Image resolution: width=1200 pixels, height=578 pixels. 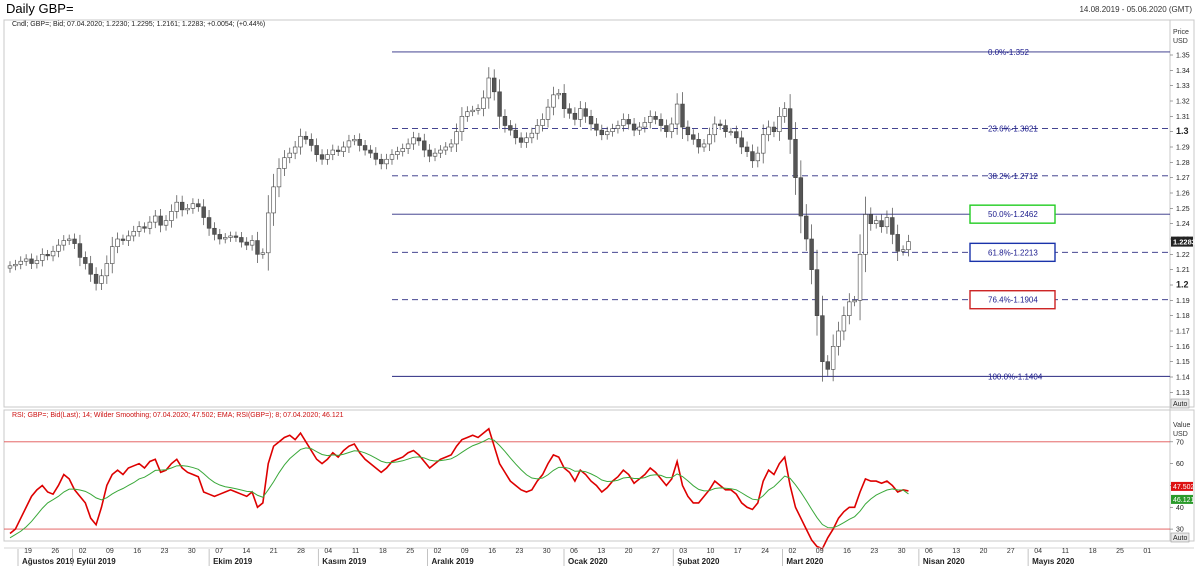 I want to click on rsi-ema-line, so click(x=459, y=488).